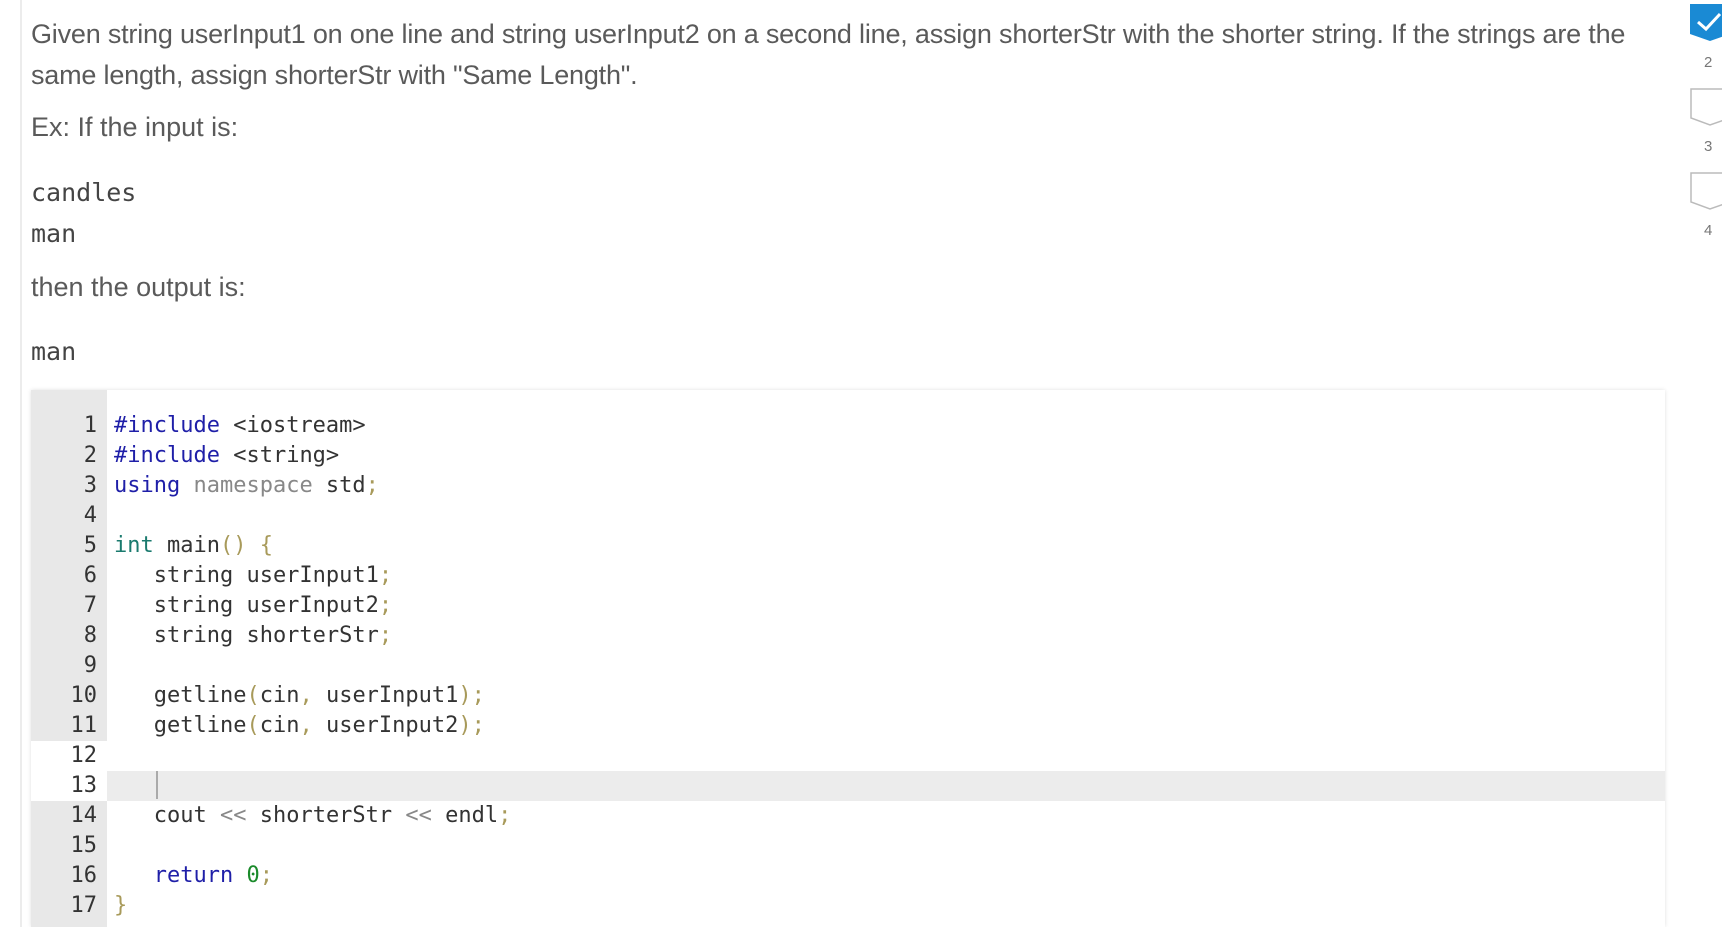 The width and height of the screenshot is (1722, 927). What do you see at coordinates (848, 606) in the screenshot?
I see `code-line: 7 string userInput2;` at bounding box center [848, 606].